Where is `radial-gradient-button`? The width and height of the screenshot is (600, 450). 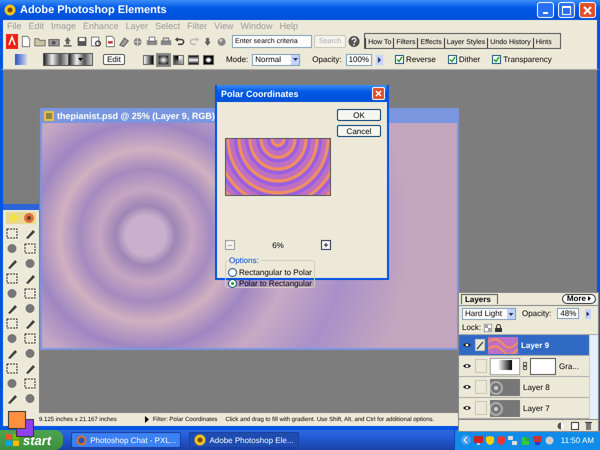 radial-gradient-button is located at coordinates (163, 59).